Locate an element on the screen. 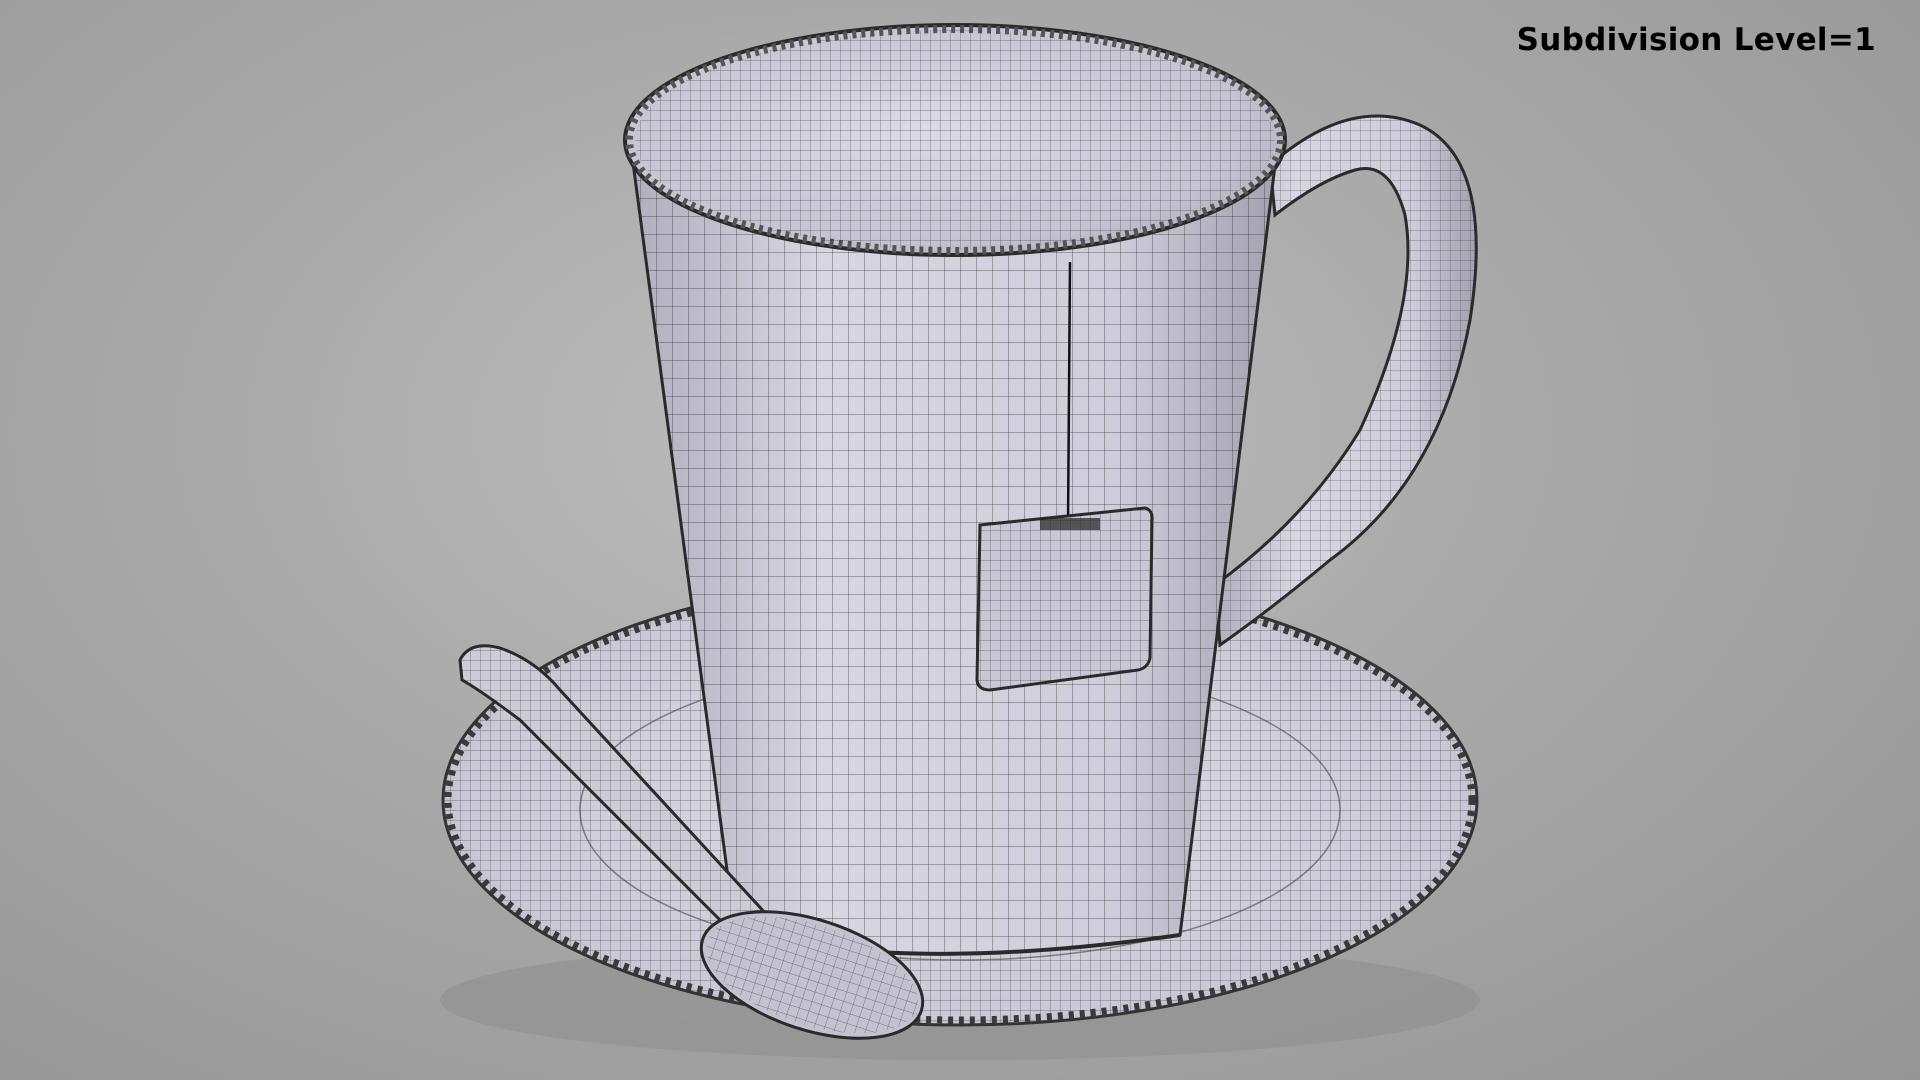 The height and width of the screenshot is (1080, 1920). subdivision-level-caption: Subdivision Level=1 is located at coordinates (1696, 40).